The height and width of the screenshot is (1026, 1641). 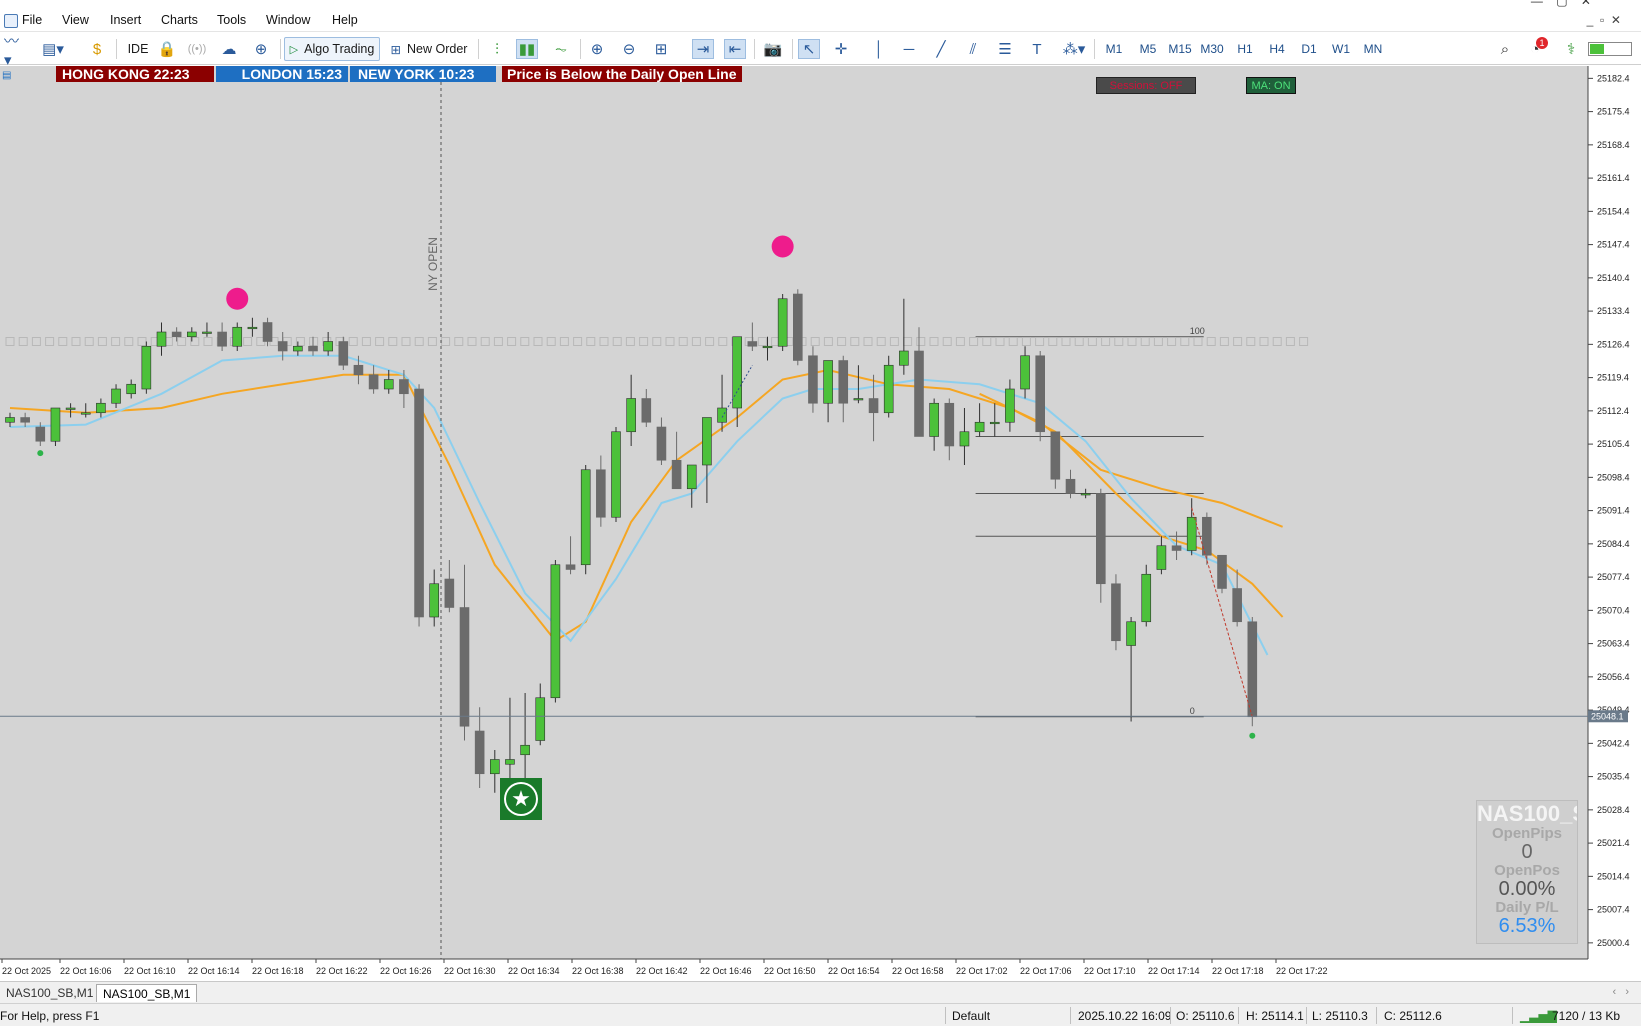 What do you see at coordinates (497, 49) in the screenshot?
I see `bar-chart-icon: ⫶` at bounding box center [497, 49].